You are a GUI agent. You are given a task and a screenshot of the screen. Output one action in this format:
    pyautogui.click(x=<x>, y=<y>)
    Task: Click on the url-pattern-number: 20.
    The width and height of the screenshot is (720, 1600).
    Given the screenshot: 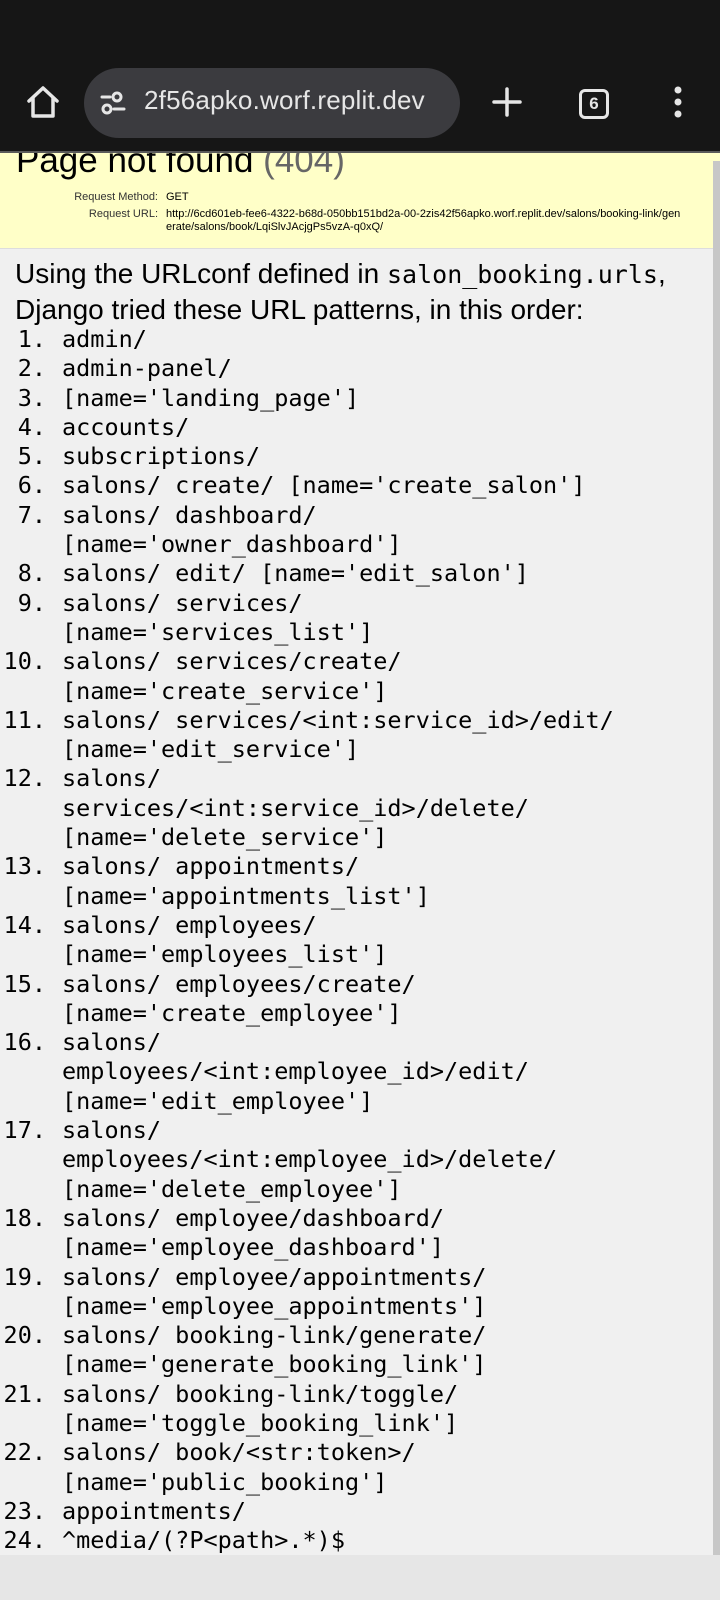 What is the action you would take?
    pyautogui.click(x=24, y=1335)
    